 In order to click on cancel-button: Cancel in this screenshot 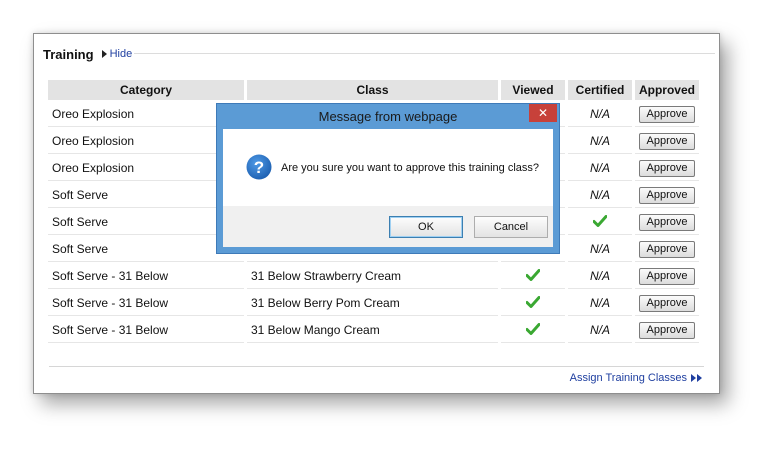, I will do `click(511, 227)`.